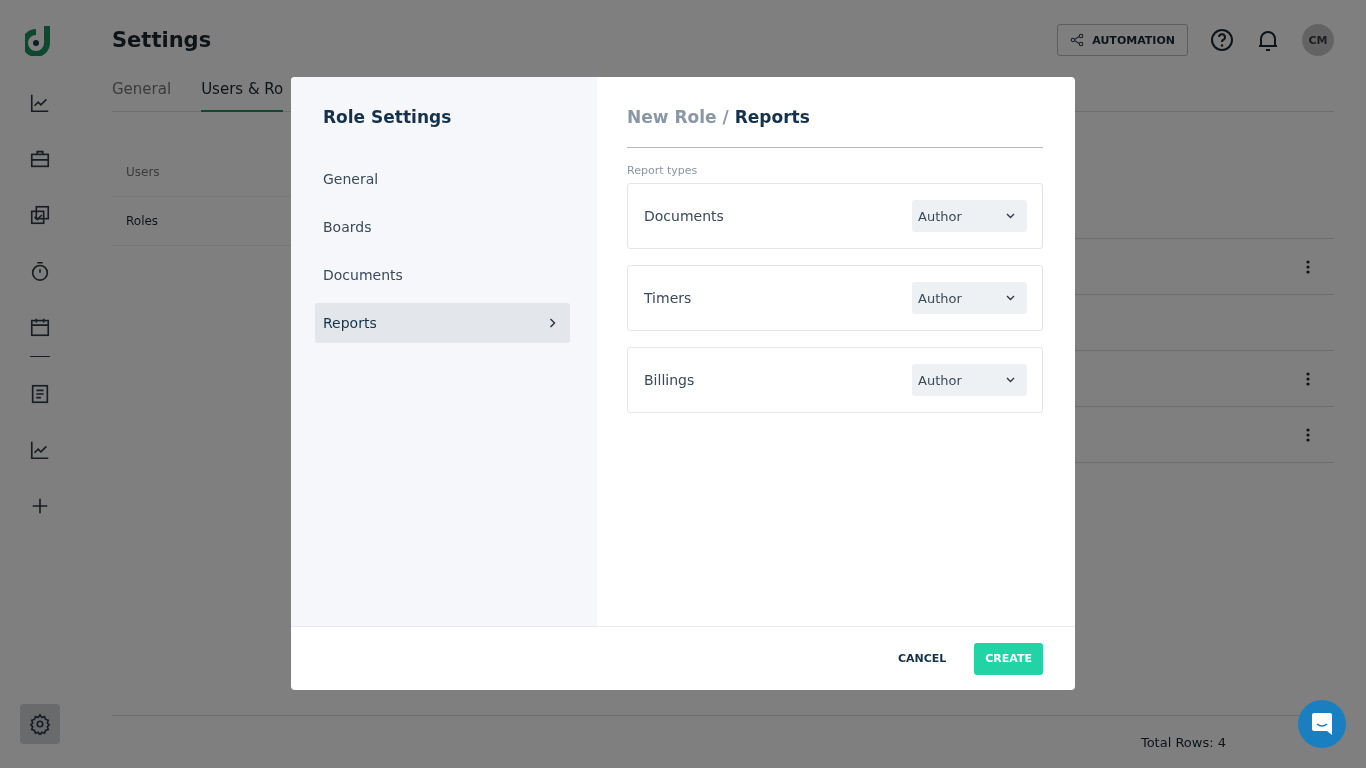  Describe the element at coordinates (1268, 40) in the screenshot. I see `bell-icon` at that location.